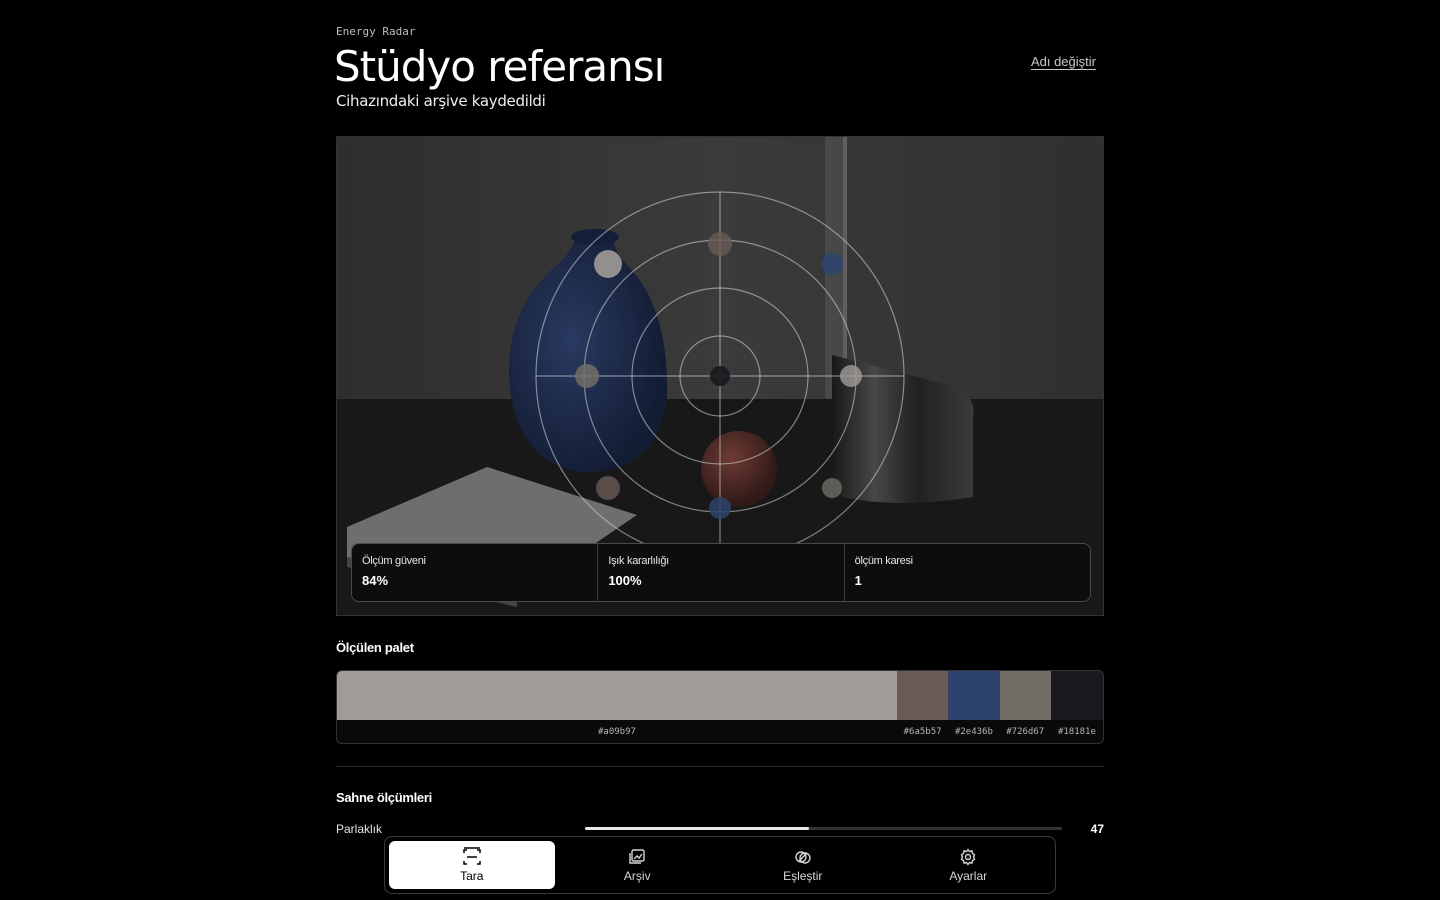 This screenshot has height=900, width=1440. What do you see at coordinates (803, 857) in the screenshot?
I see `match-icon` at bounding box center [803, 857].